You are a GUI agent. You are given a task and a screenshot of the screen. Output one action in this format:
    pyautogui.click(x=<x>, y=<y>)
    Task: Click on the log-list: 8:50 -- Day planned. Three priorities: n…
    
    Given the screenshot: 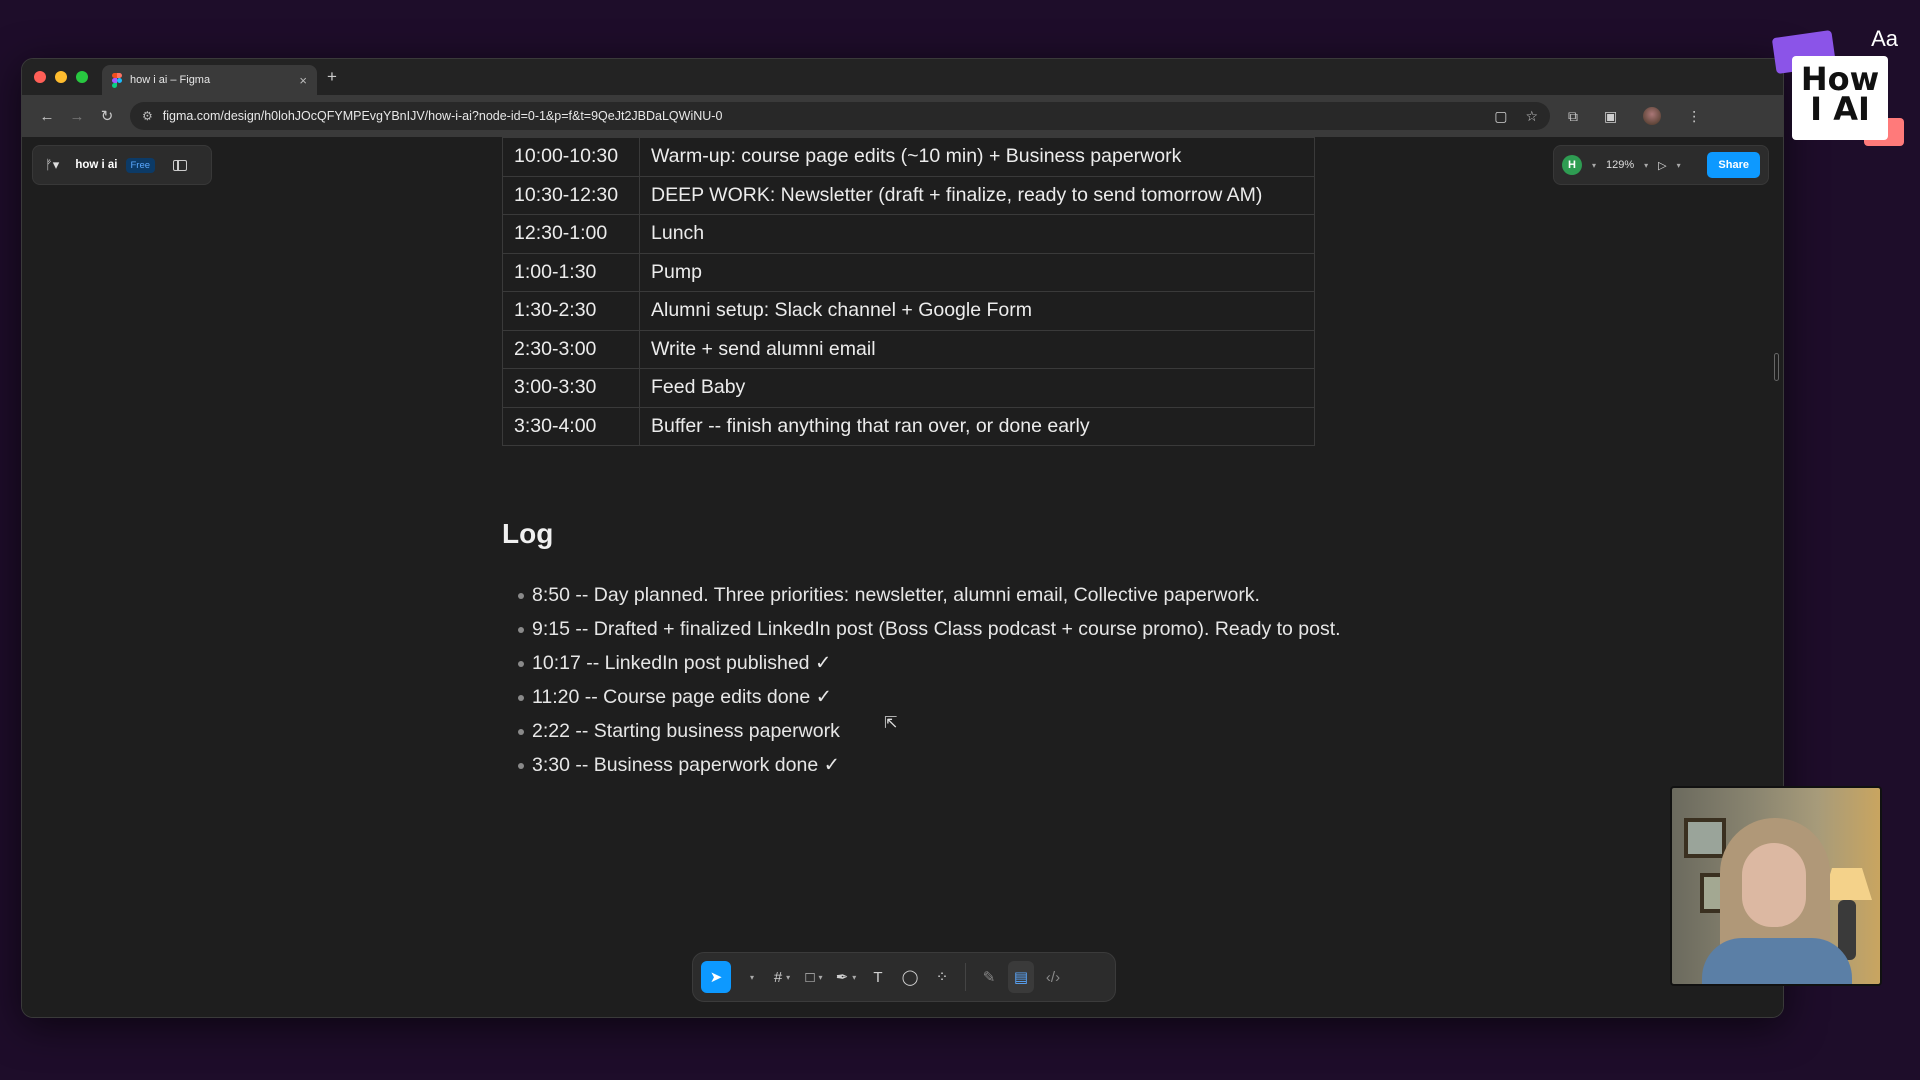 What is the action you would take?
    pyautogui.click(x=932, y=680)
    